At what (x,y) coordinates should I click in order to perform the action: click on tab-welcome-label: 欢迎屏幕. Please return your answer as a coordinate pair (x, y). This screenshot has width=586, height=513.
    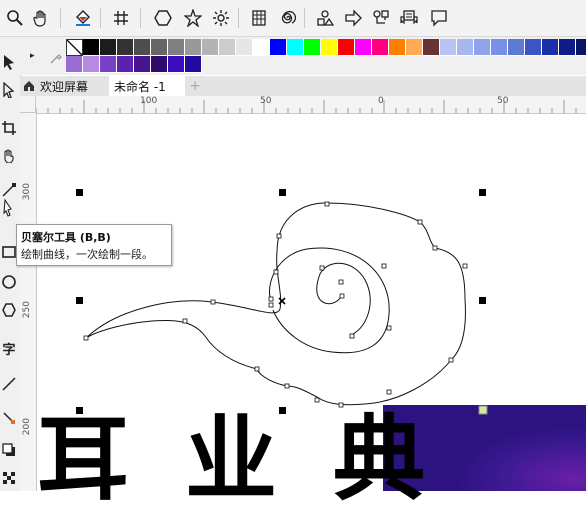
    Looking at the image, I should click on (64, 86).